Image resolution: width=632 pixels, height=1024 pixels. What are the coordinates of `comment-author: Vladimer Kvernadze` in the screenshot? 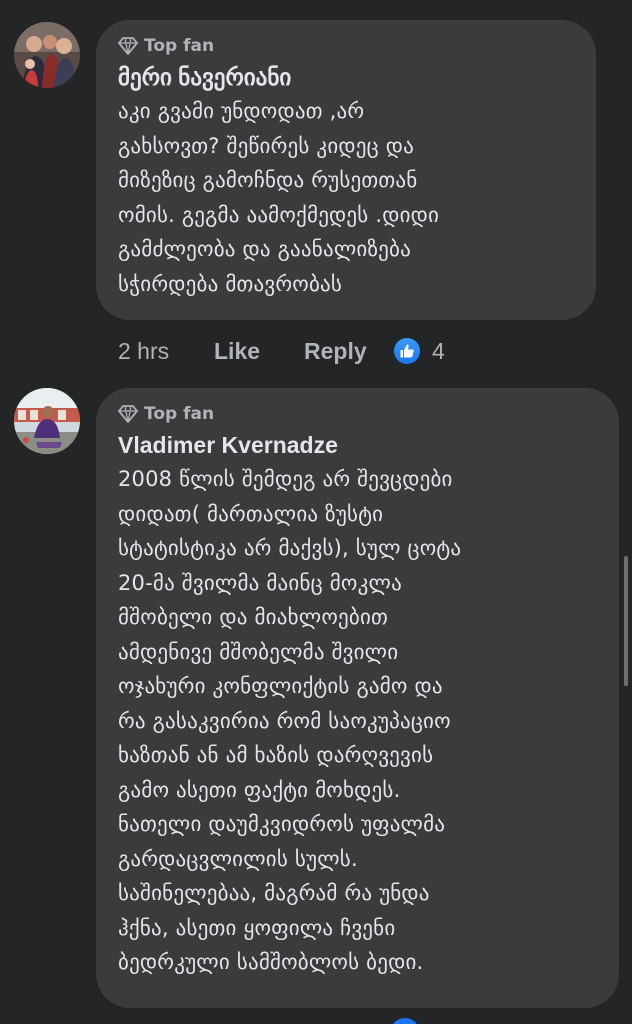 It's located at (357, 445).